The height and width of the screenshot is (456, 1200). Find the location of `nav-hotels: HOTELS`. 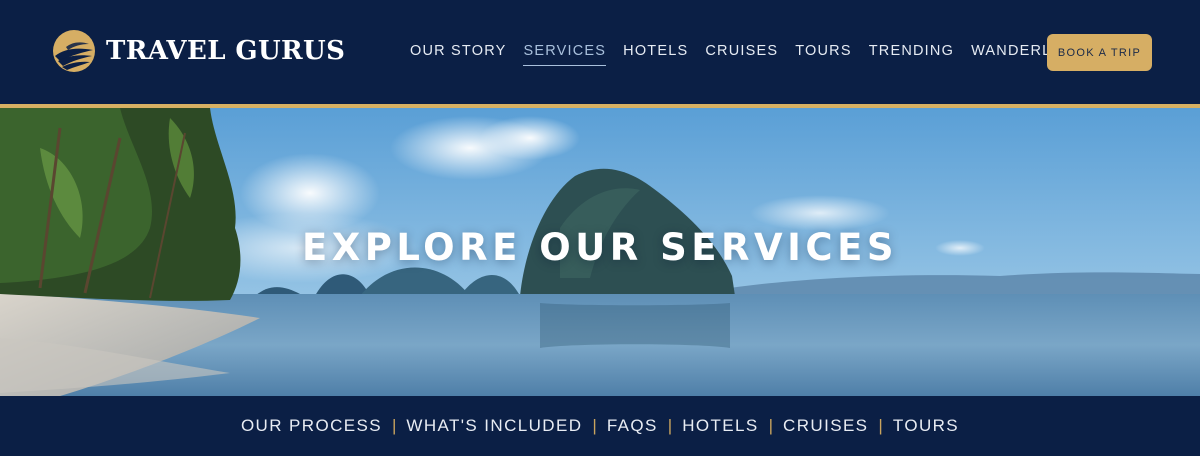

nav-hotels: HOTELS is located at coordinates (655, 54).